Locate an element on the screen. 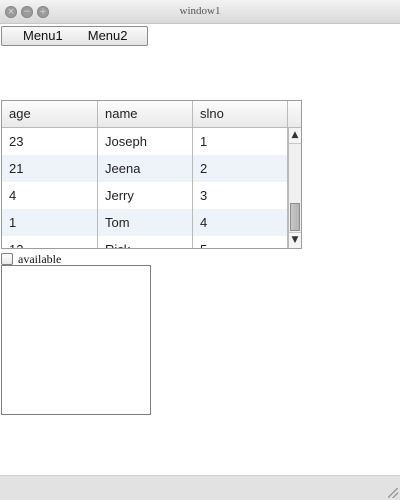  cell-name: Joseph is located at coordinates (145, 141).